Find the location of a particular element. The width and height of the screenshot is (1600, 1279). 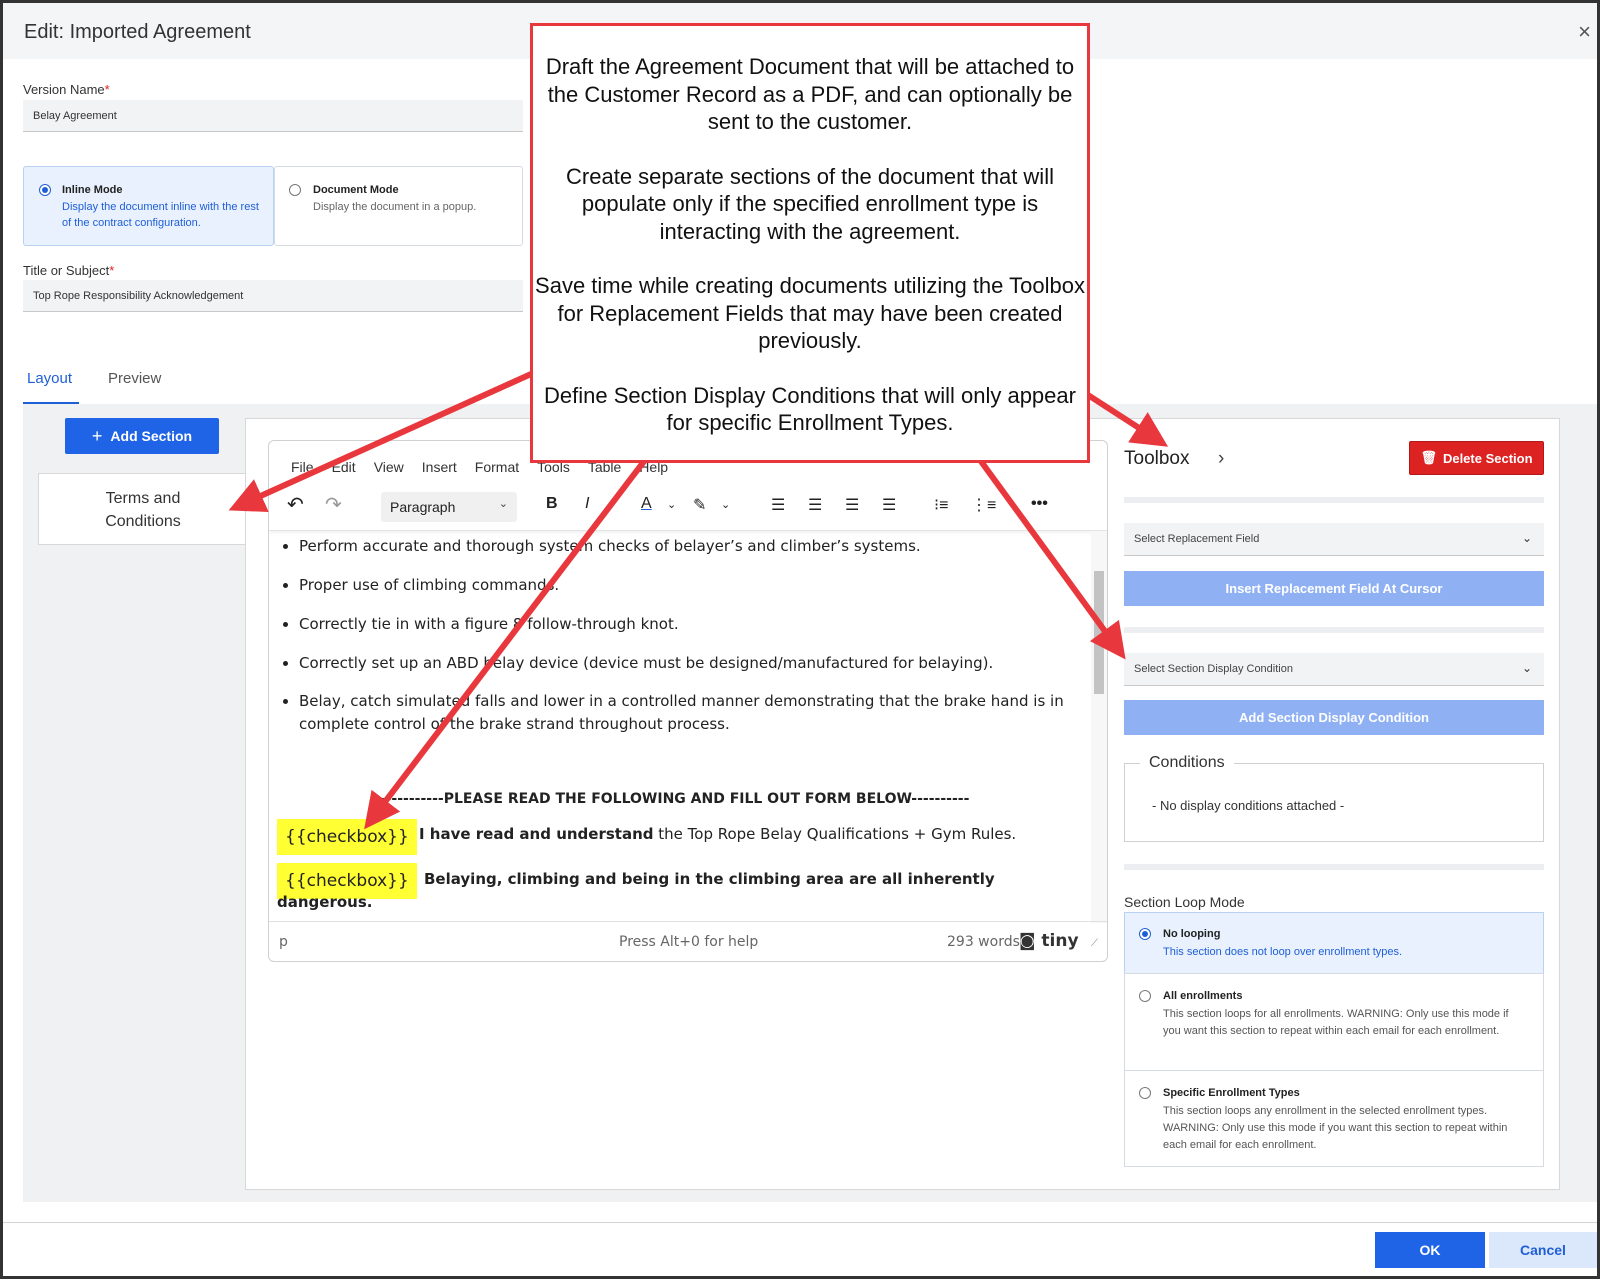

tiny-icon: ◙ is located at coordinates (1027, 941).